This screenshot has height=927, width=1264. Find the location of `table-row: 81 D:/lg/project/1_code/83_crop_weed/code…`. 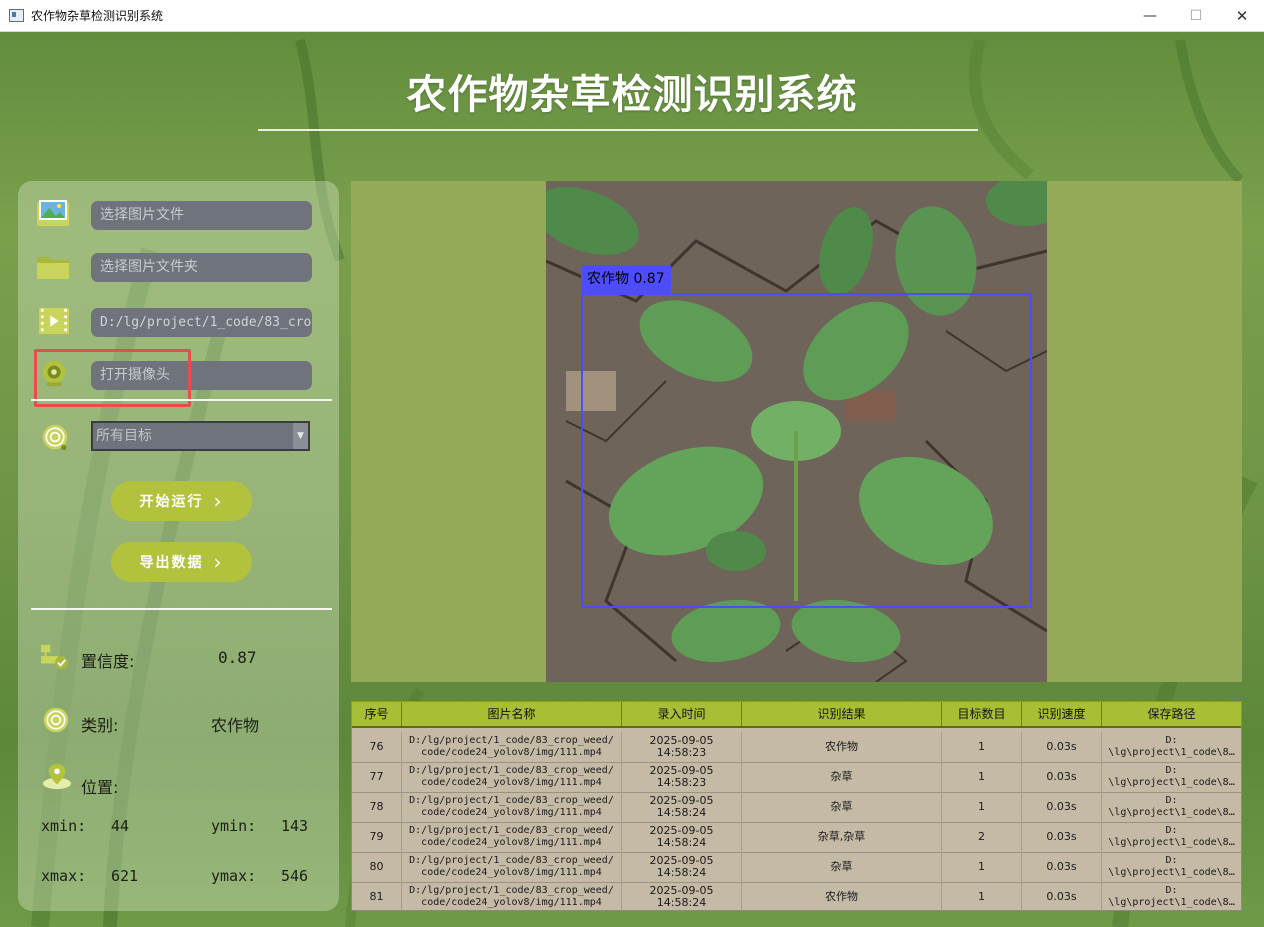

table-row: 81 D:/lg/project/1_code/83_crop_weed/code… is located at coordinates (796, 896).